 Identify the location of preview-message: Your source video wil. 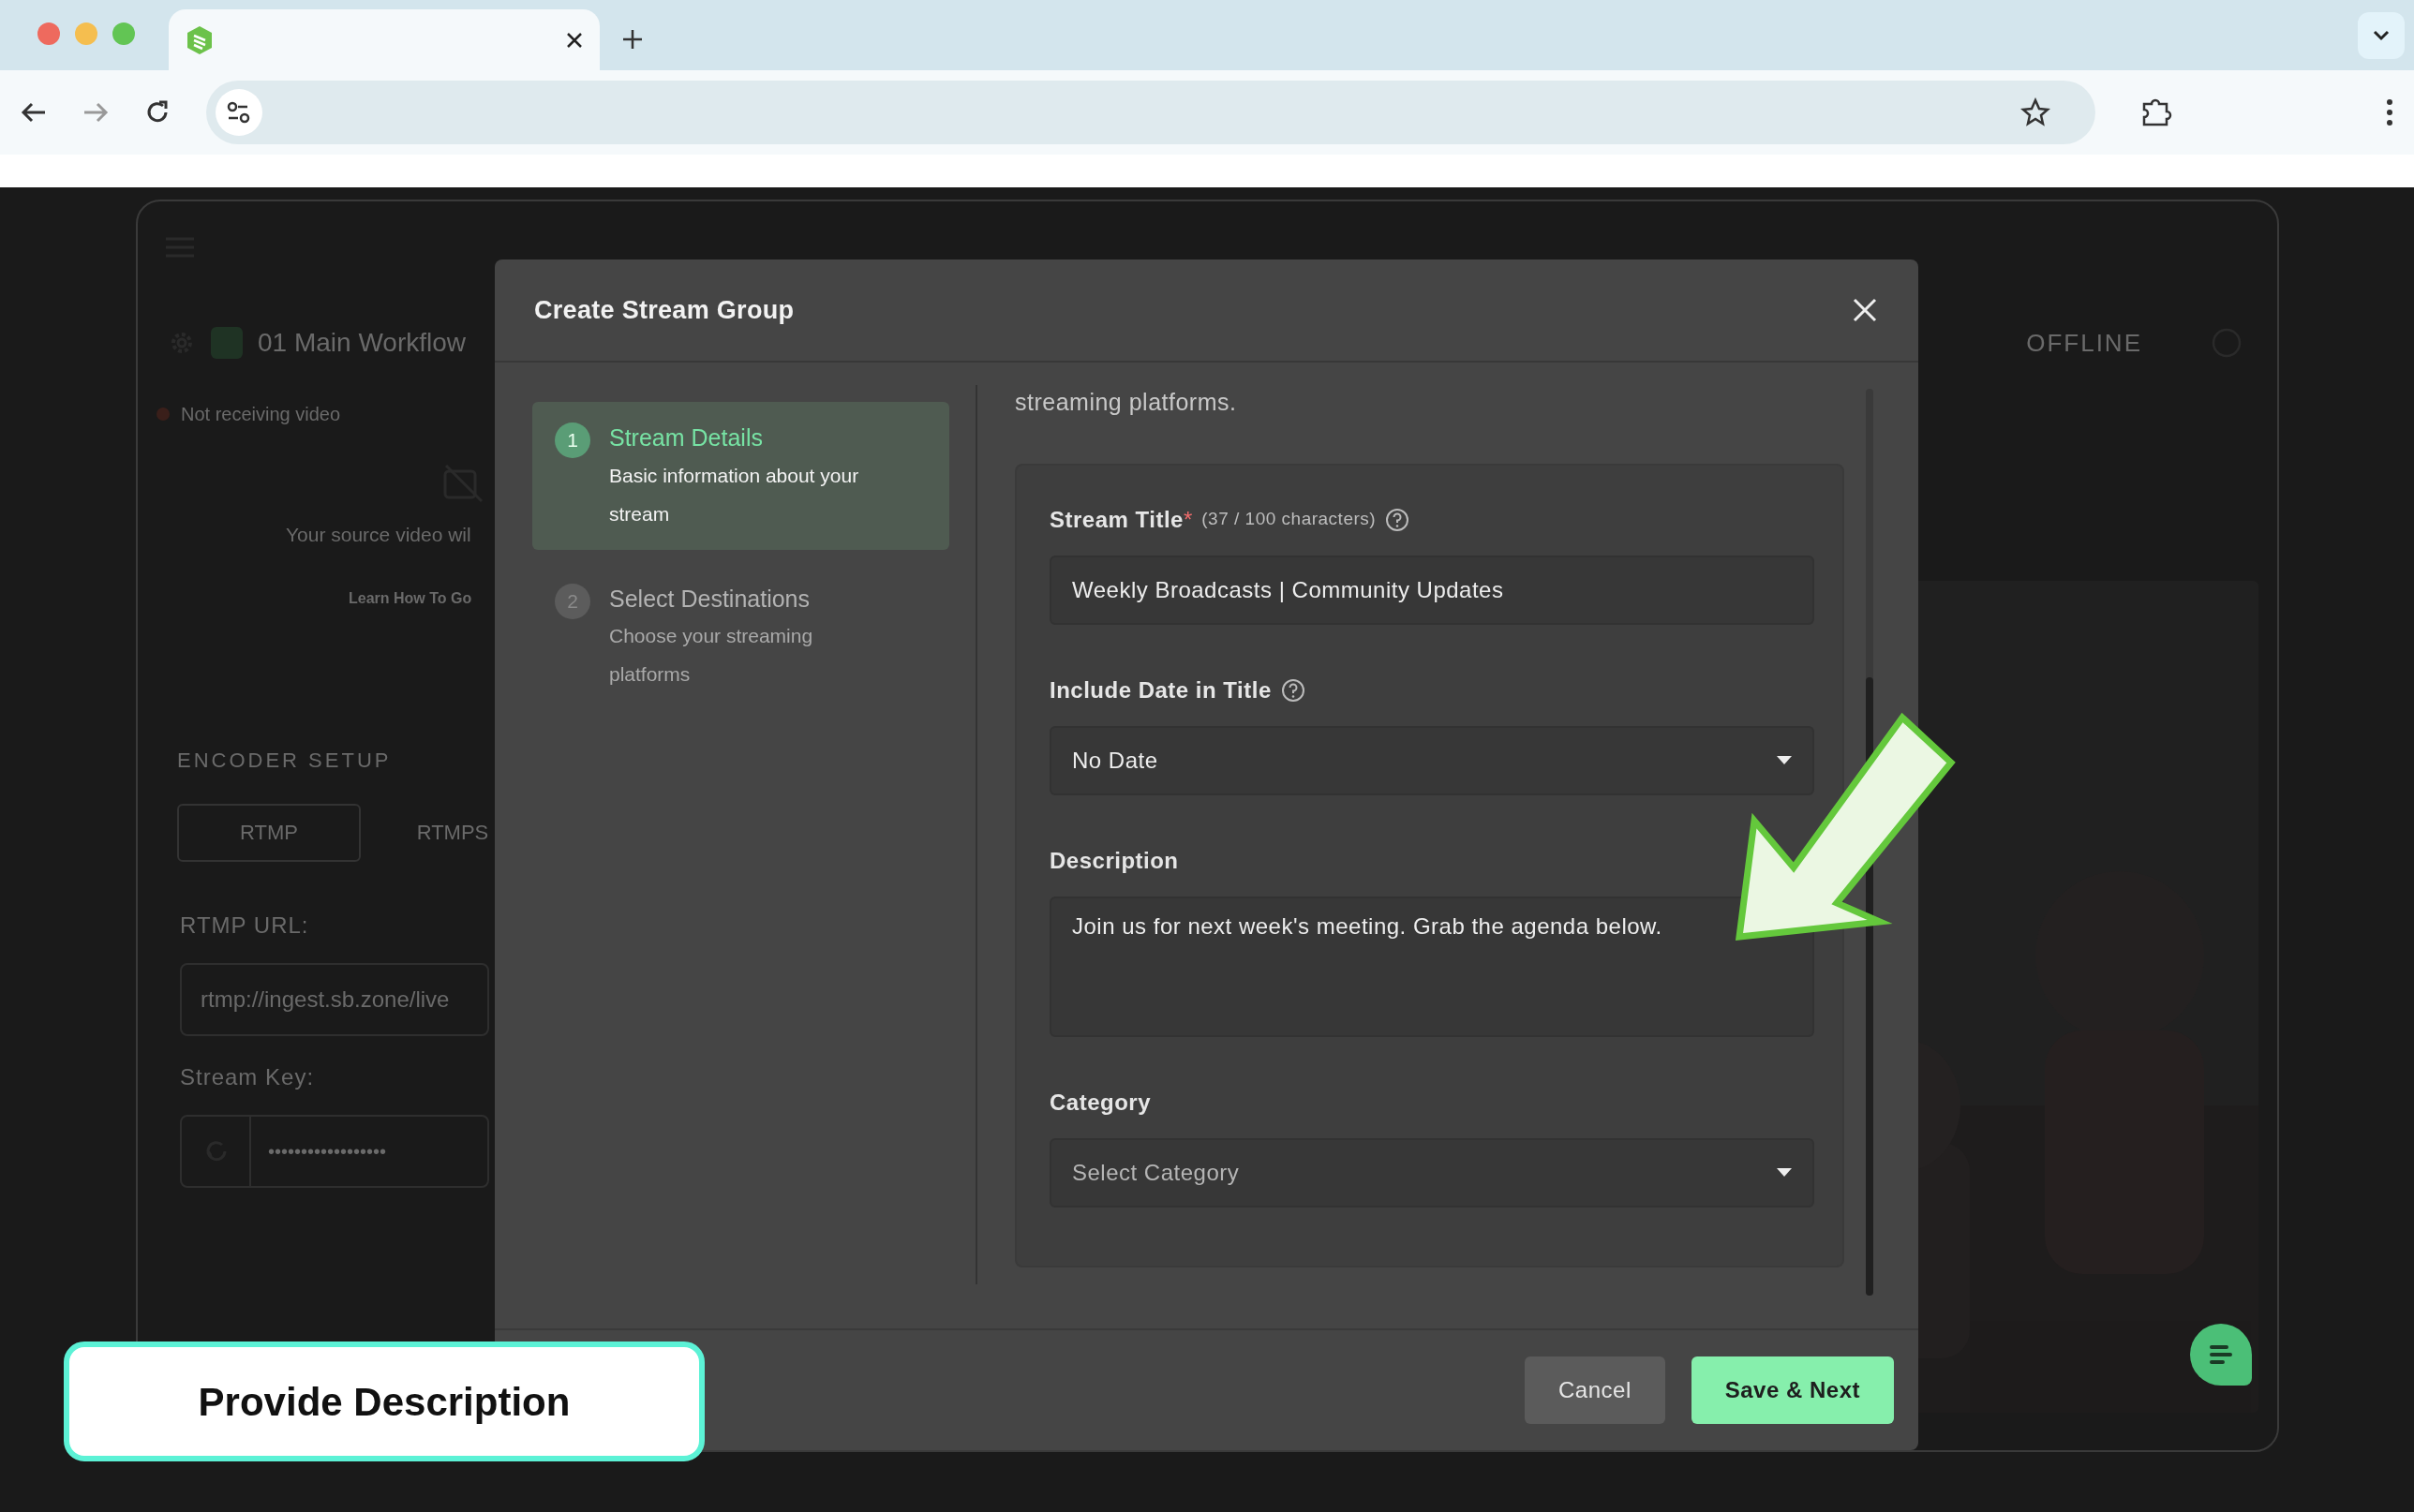
(378, 535).